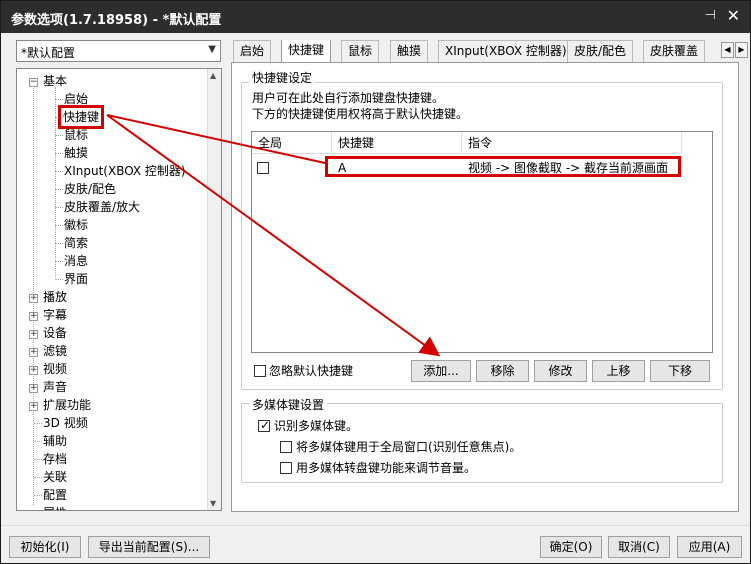 This screenshot has height=564, width=751. I want to click on window-title: 参数选项(1.7.18958) - *默认配置, so click(116, 20).